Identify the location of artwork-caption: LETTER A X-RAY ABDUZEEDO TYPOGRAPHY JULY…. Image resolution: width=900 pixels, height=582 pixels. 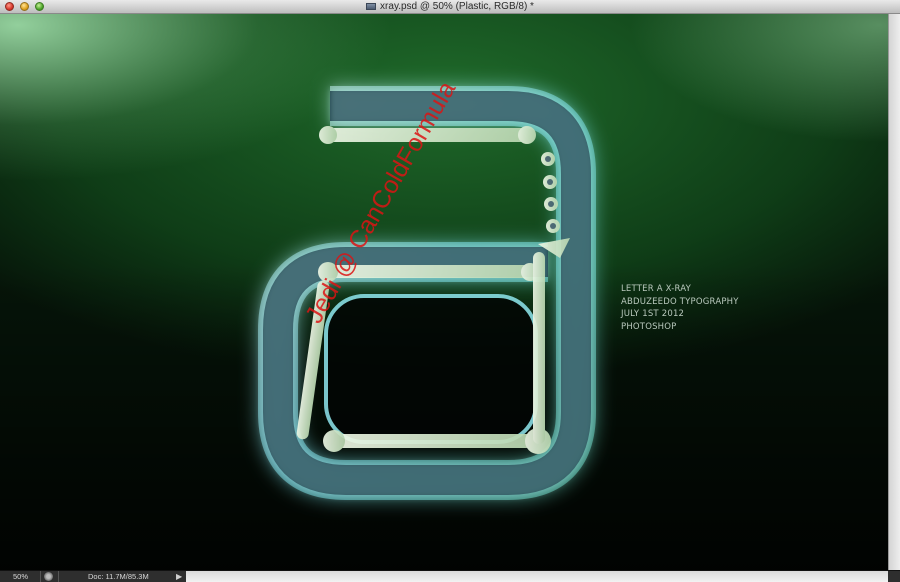
(680, 308).